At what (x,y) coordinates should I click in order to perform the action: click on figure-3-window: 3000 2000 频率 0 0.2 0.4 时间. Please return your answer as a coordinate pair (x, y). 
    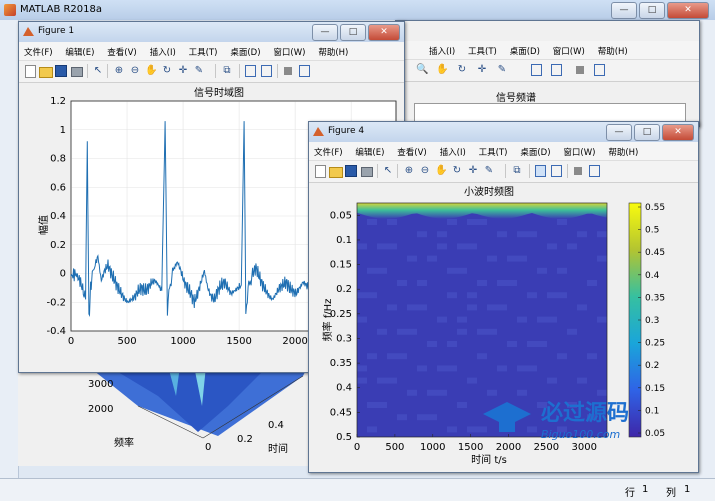
    Looking at the image, I should click on (164, 416).